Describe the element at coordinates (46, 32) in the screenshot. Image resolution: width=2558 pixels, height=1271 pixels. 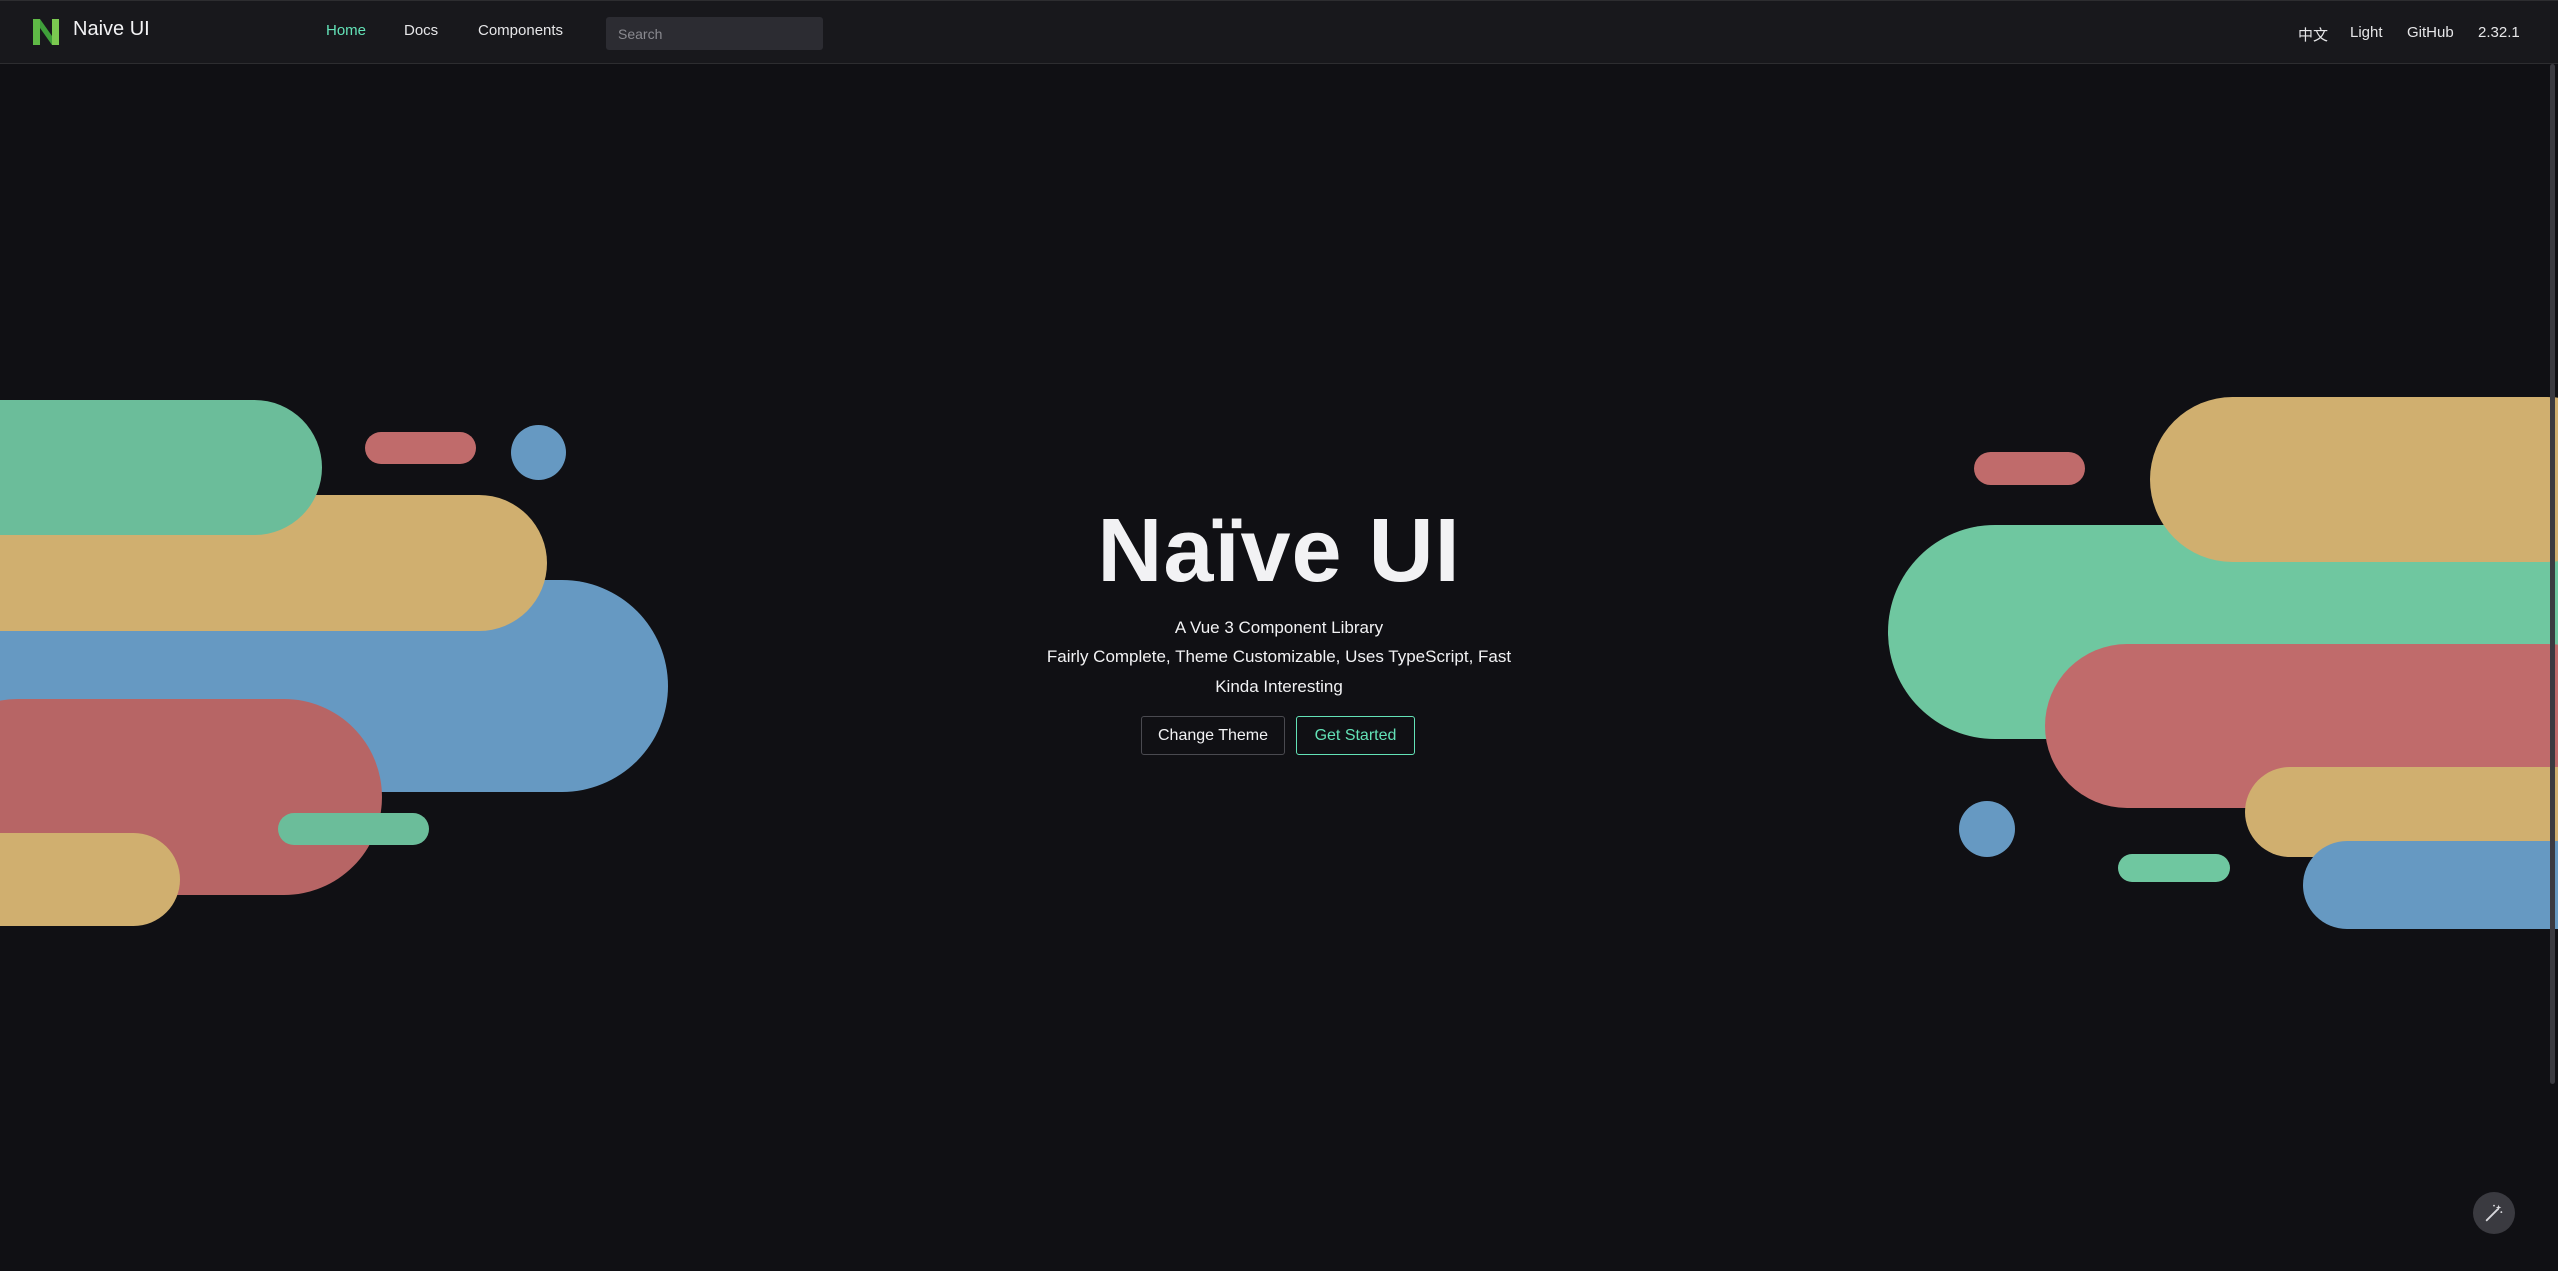
I see `naive-ui-logo-icon` at that location.